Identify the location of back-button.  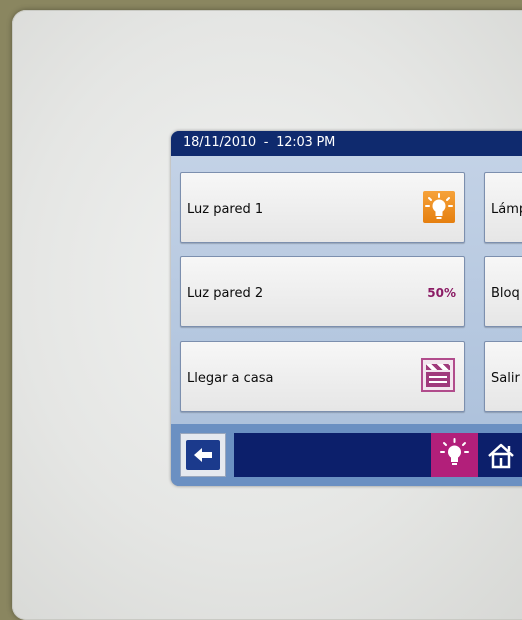
(203, 455).